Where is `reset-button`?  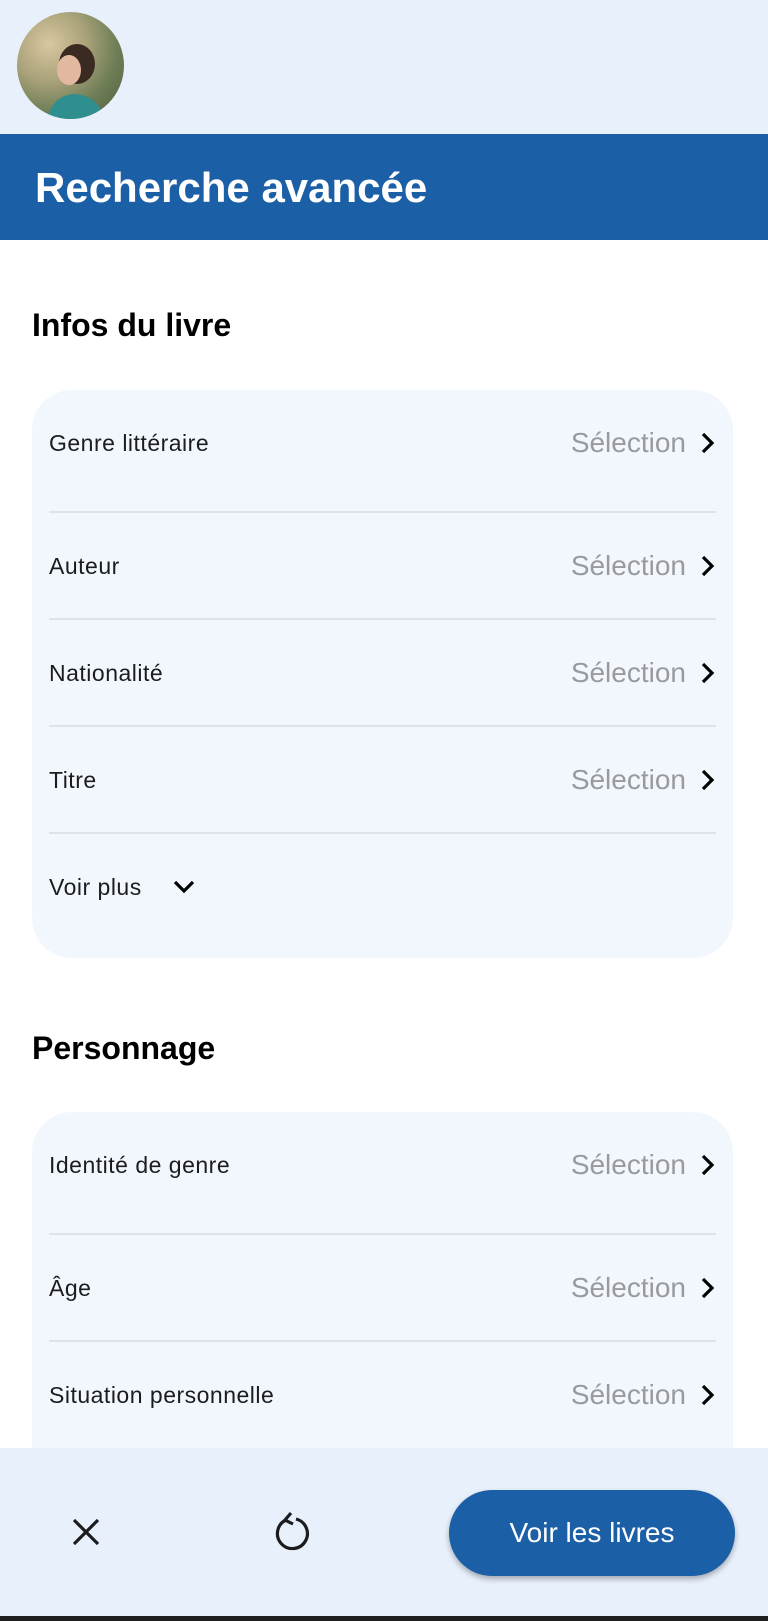 reset-button is located at coordinates (292, 1532).